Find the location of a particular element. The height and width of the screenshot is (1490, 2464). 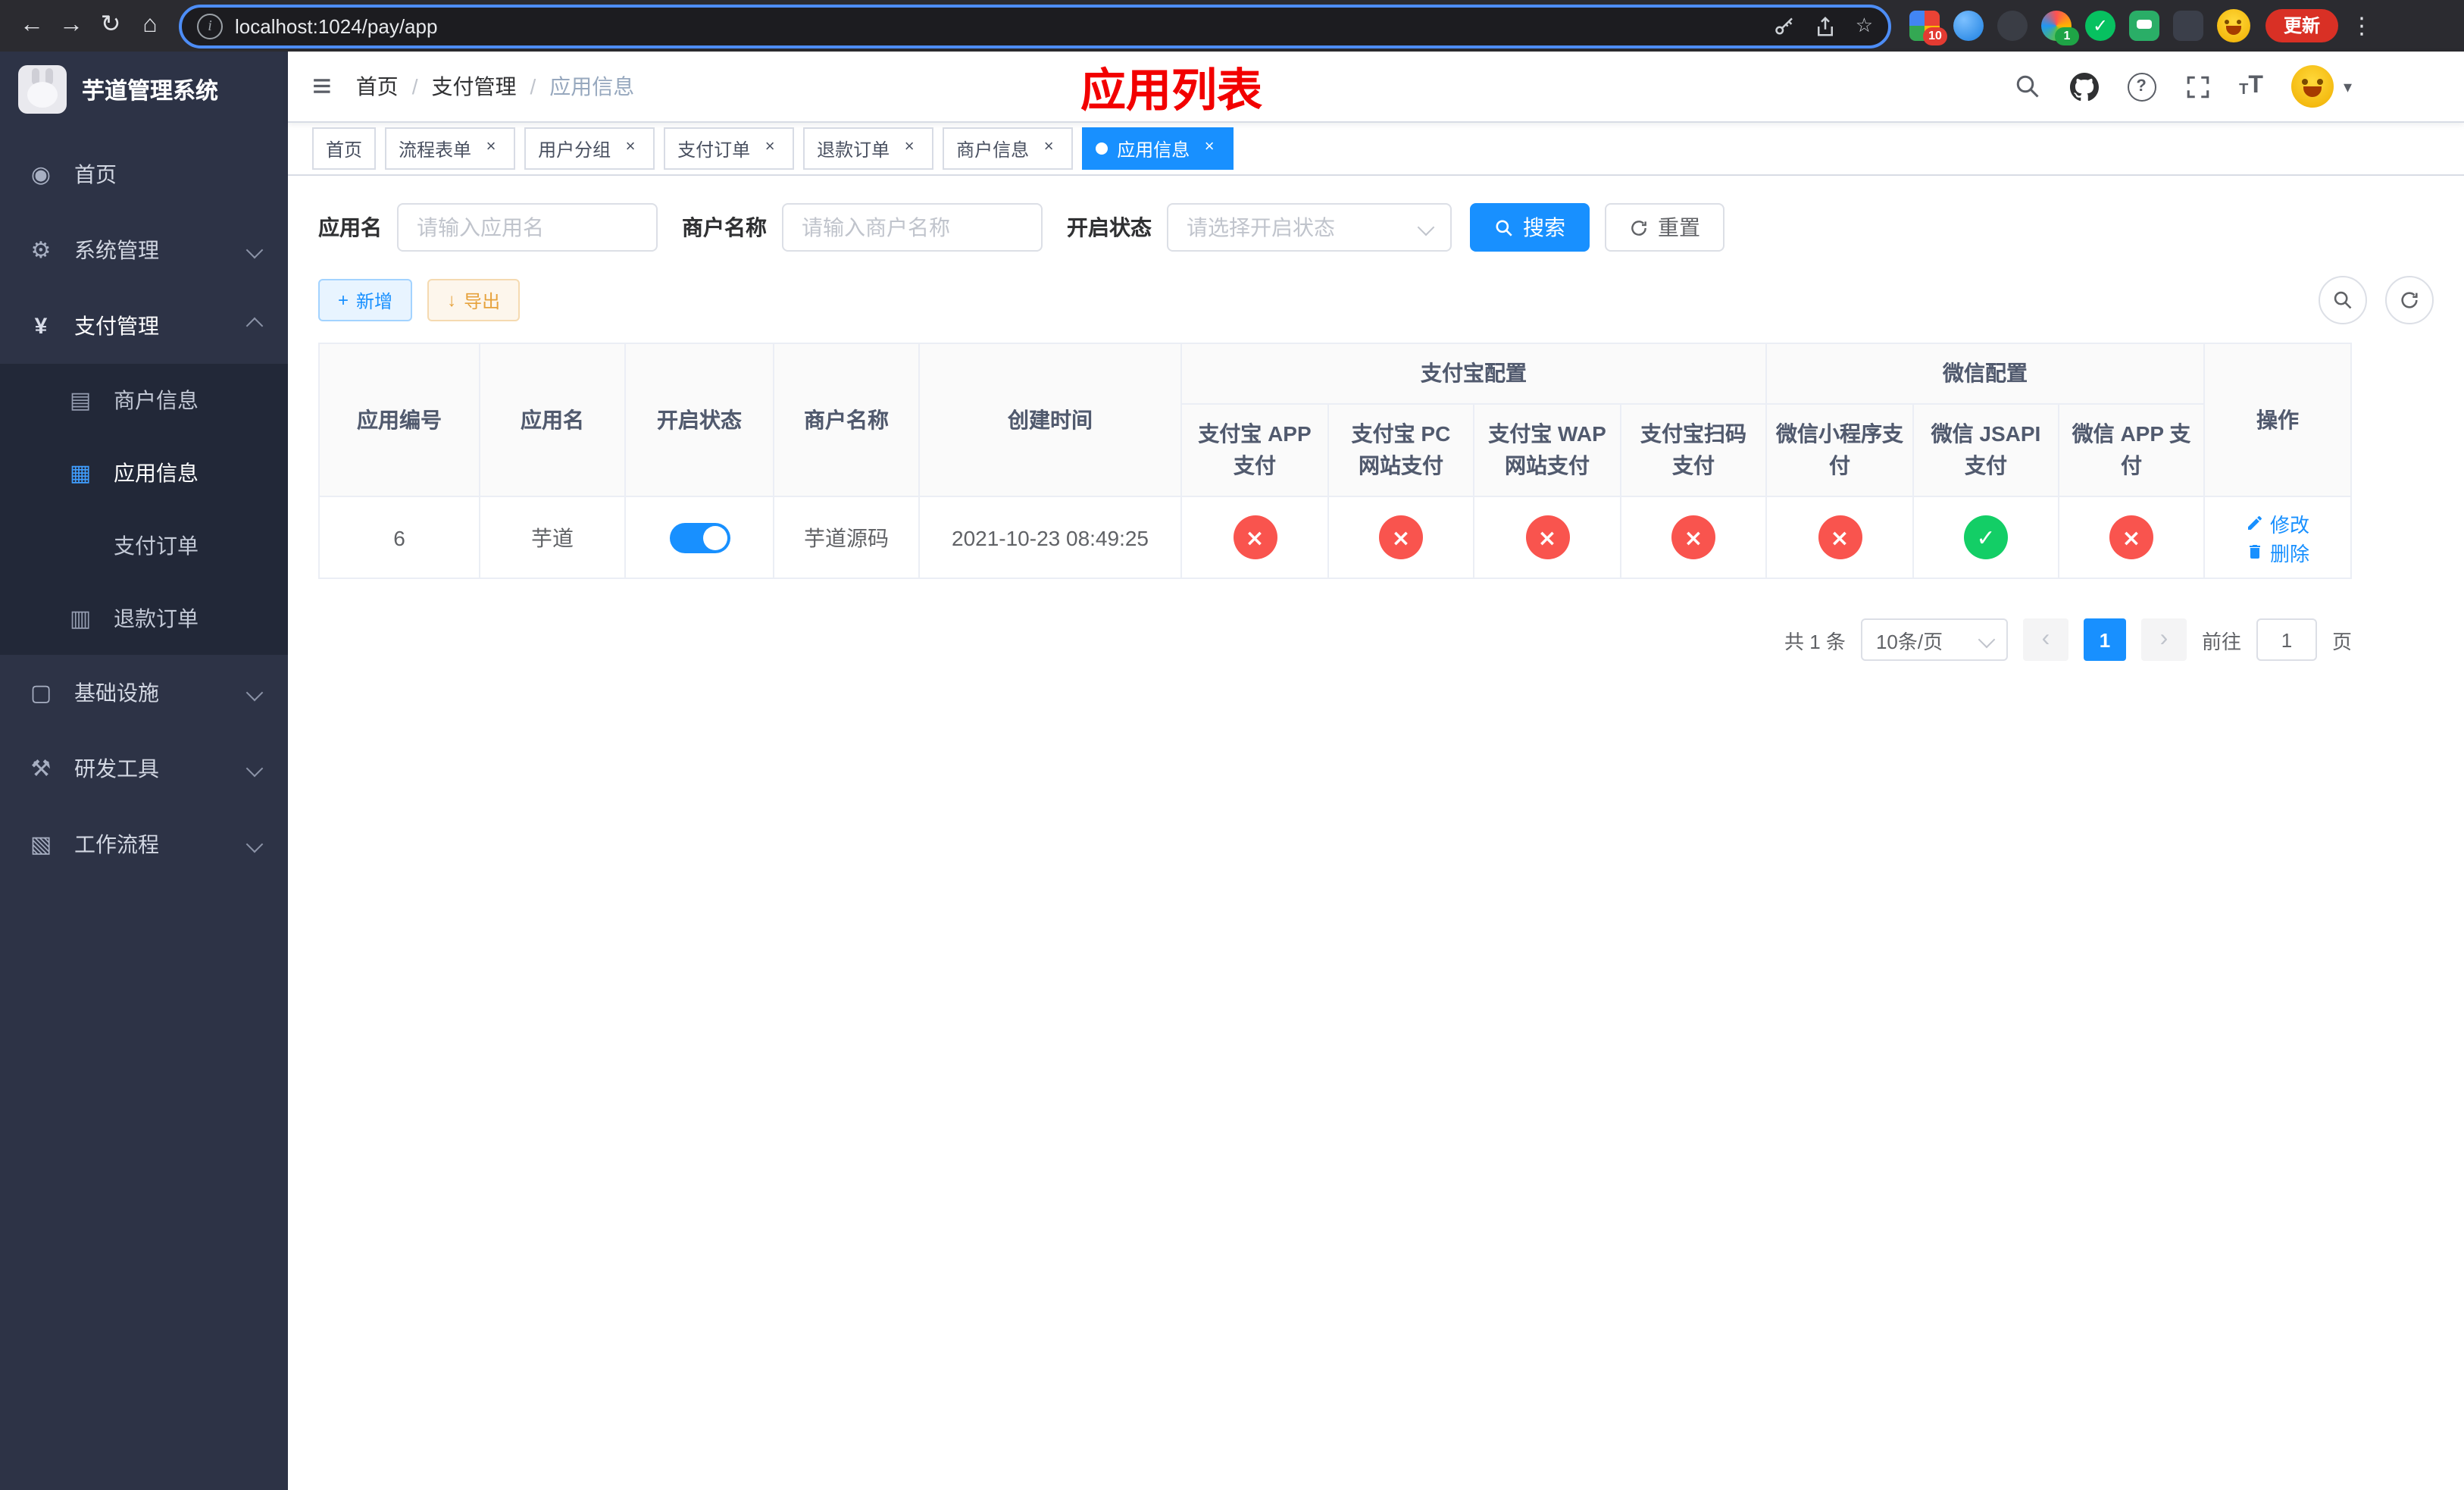

page-suffix-label: 页 is located at coordinates (2341, 641).